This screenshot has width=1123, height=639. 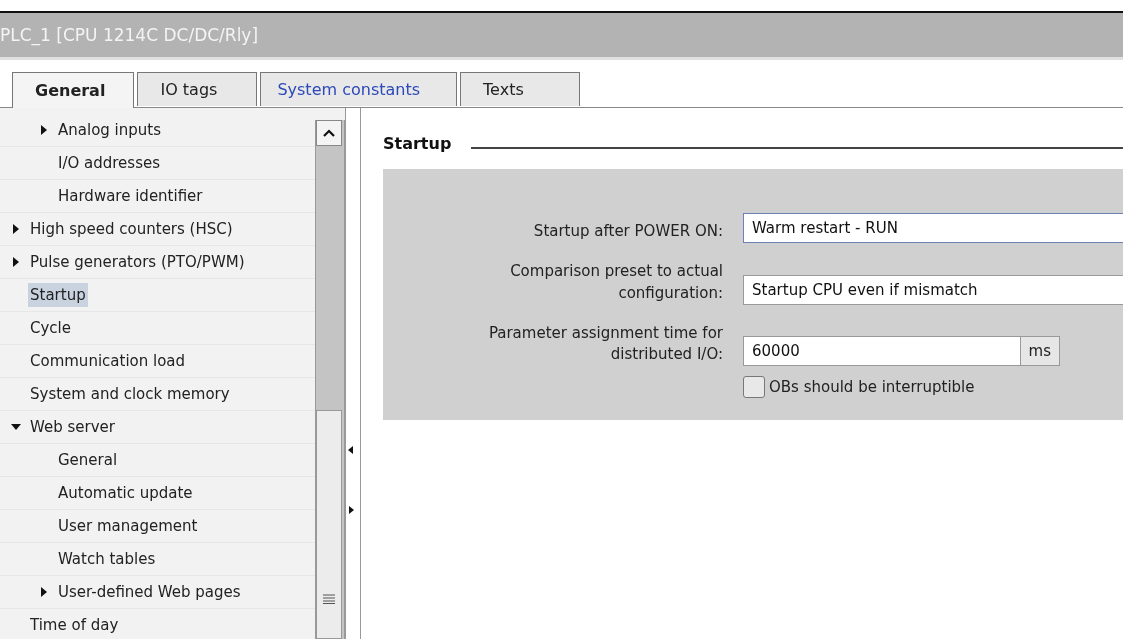 I want to click on tree-item: Hardware identifier, so click(x=130, y=196).